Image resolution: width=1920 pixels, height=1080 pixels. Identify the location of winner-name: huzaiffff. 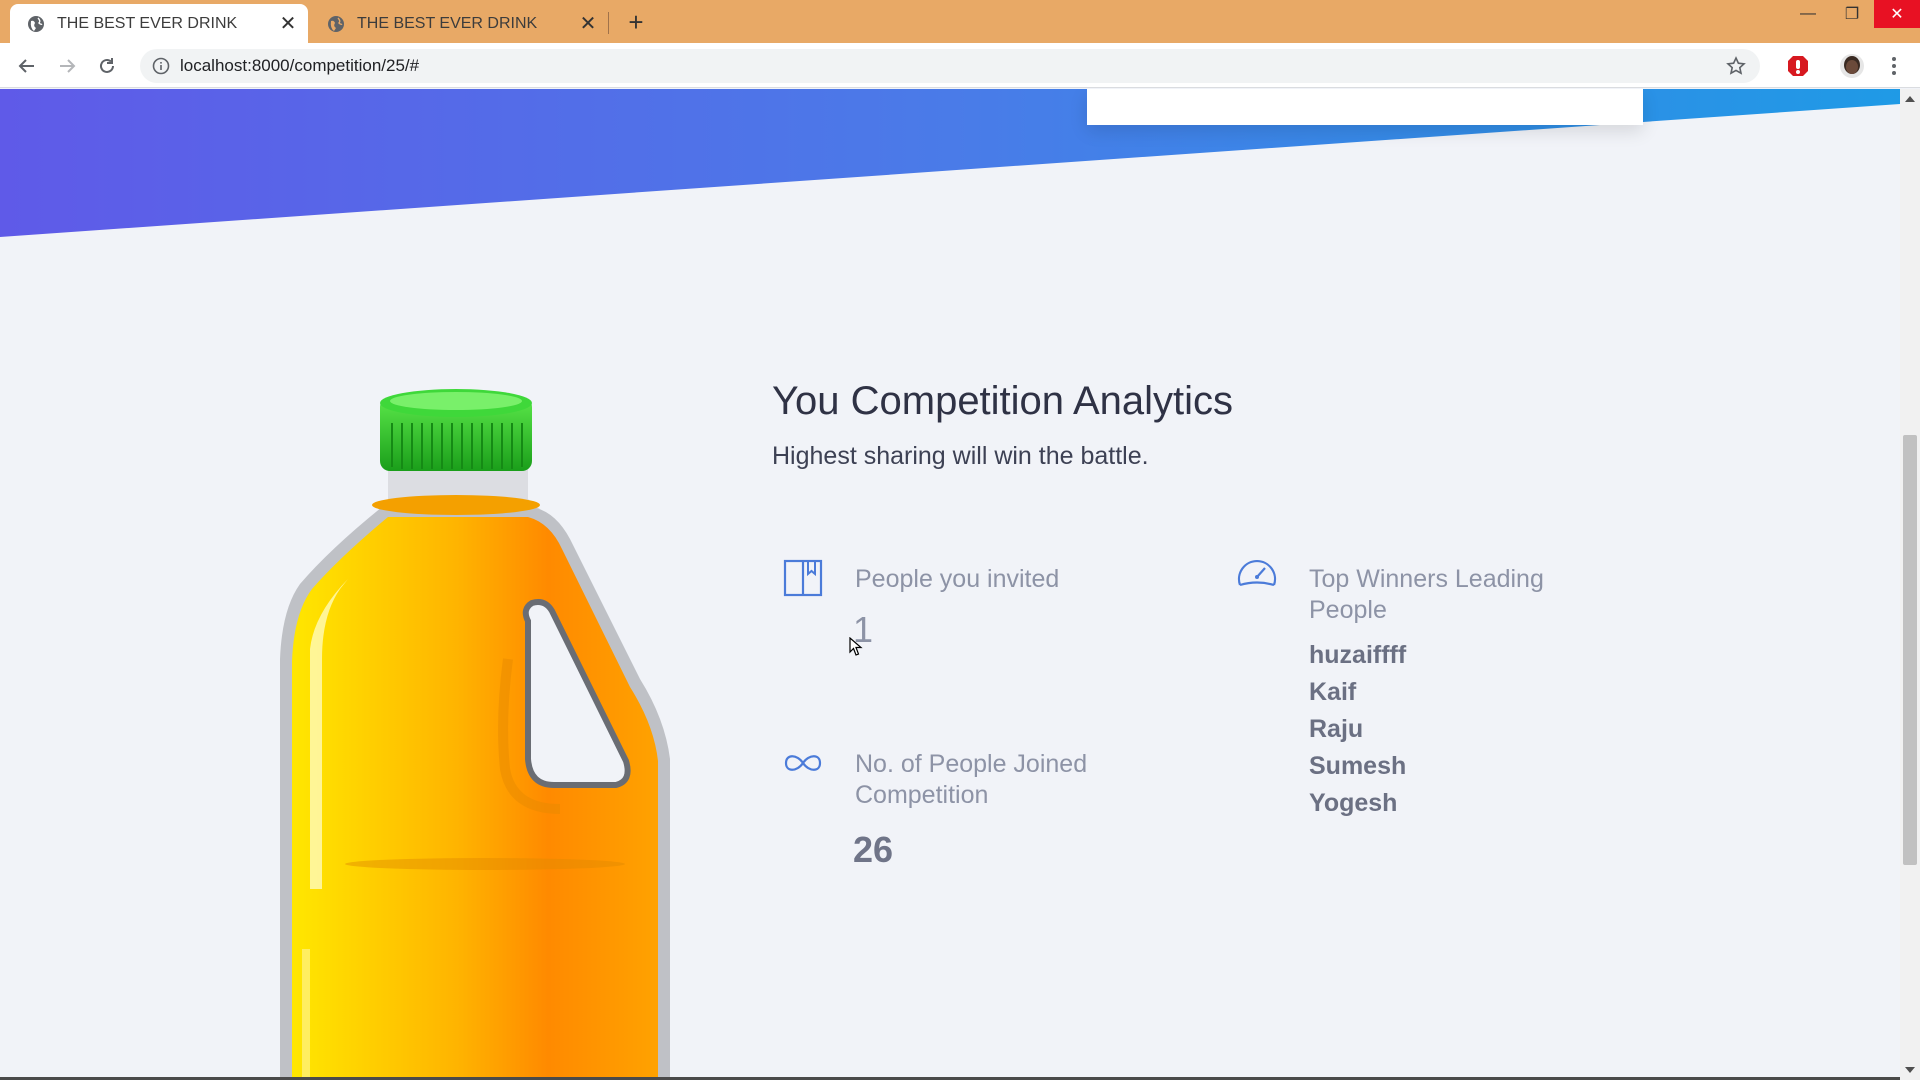
(1358, 655).